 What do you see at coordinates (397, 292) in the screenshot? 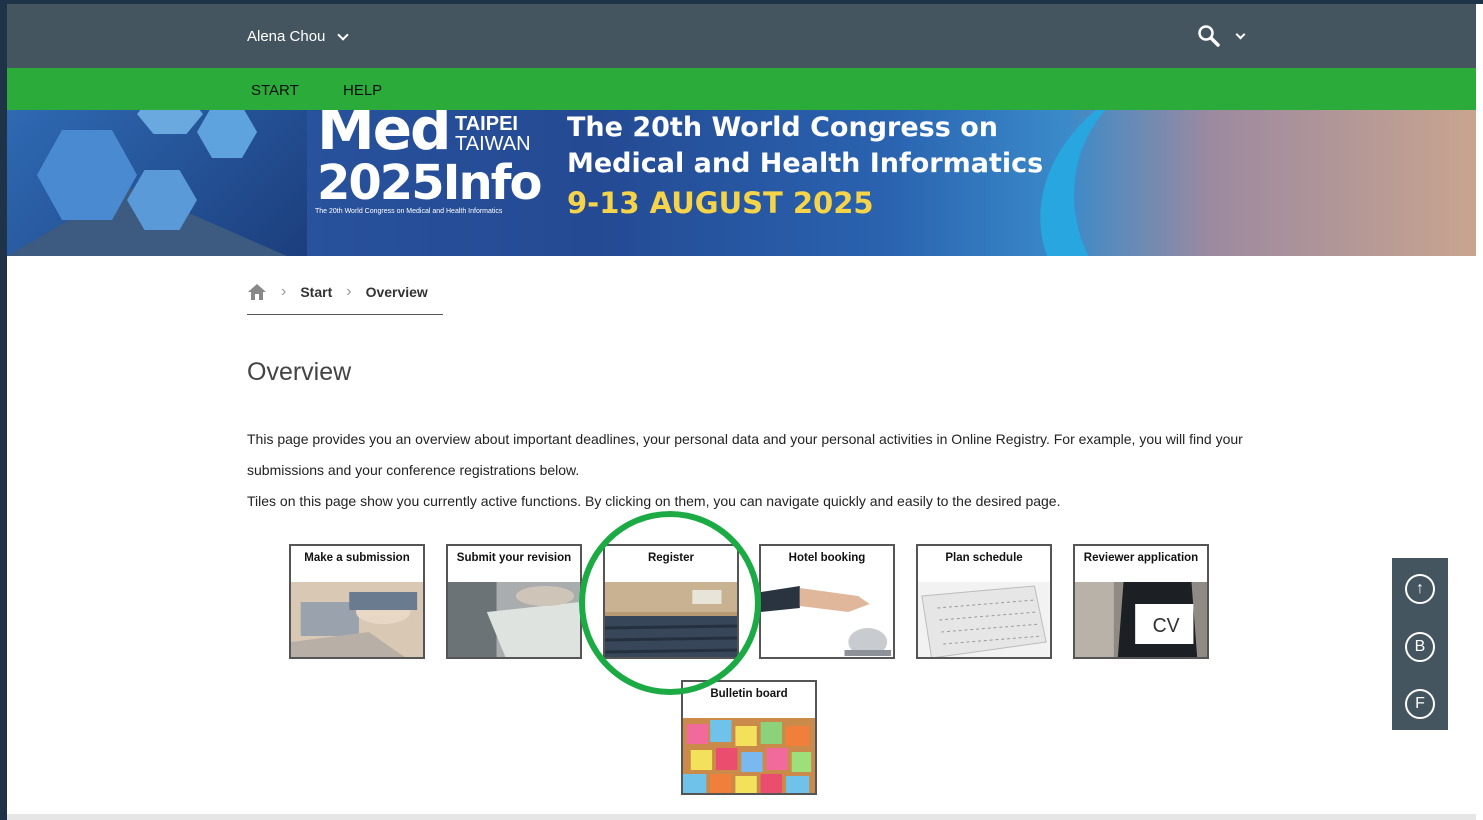
I see `breadcrumb-overview: Overview` at bounding box center [397, 292].